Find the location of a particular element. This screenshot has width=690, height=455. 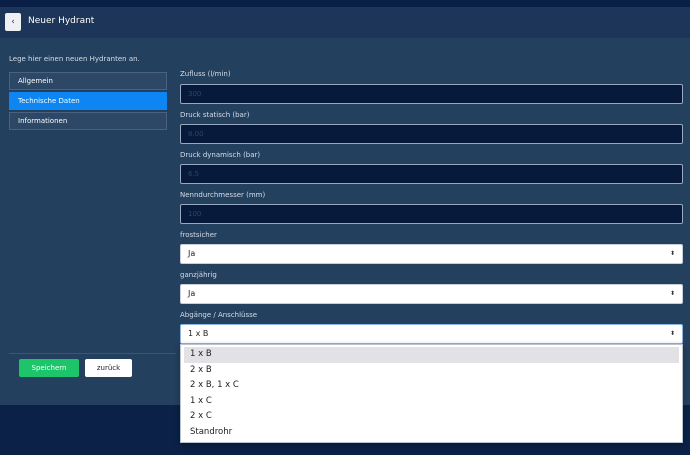

frostsicher-label: frostsicher is located at coordinates (198, 235).